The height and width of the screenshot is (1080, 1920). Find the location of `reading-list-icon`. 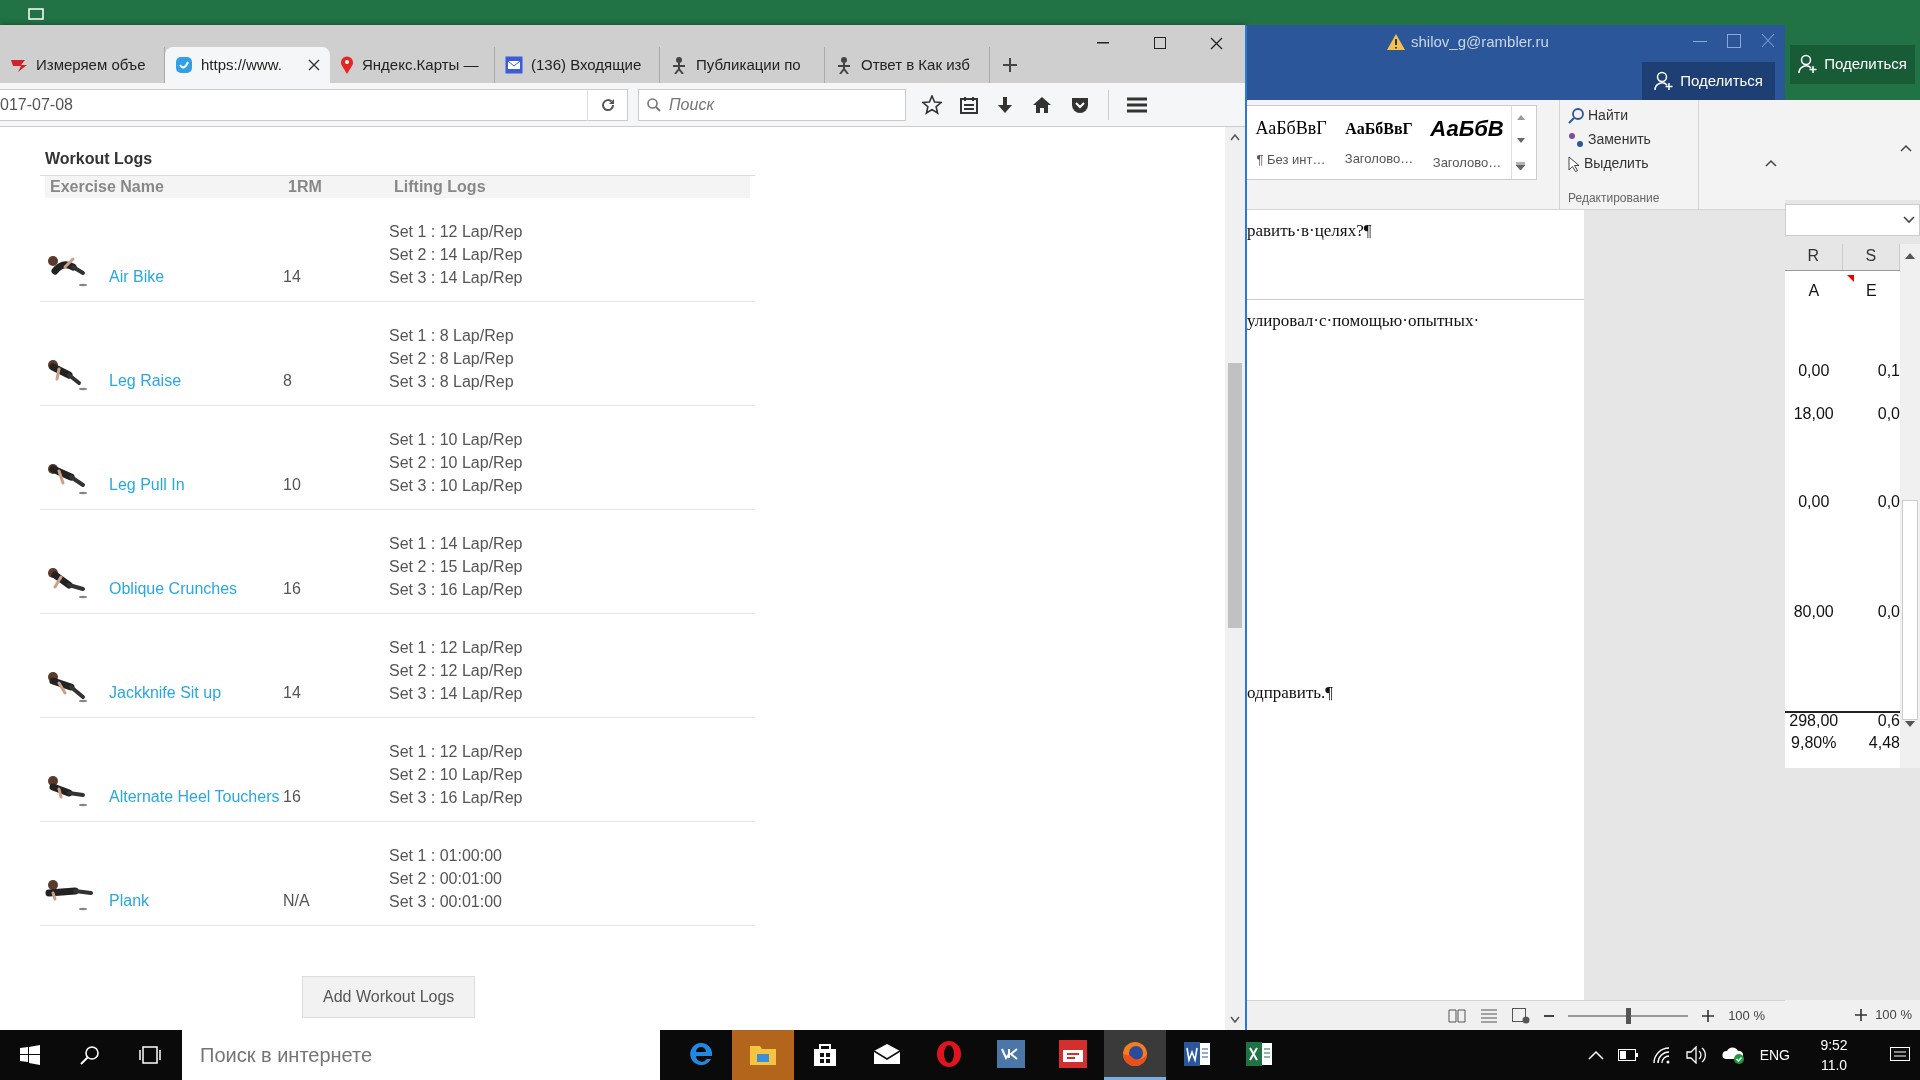

reading-list-icon is located at coordinates (969, 104).